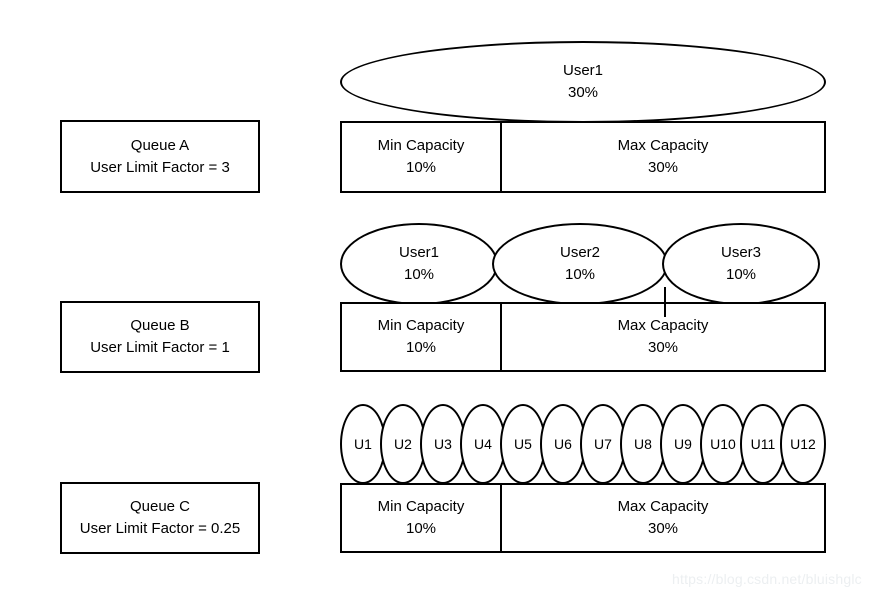 The height and width of the screenshot is (598, 887). I want to click on capacity-bar-queue-a: Min Capacity 10% Max Capacity 30%, so click(583, 157).